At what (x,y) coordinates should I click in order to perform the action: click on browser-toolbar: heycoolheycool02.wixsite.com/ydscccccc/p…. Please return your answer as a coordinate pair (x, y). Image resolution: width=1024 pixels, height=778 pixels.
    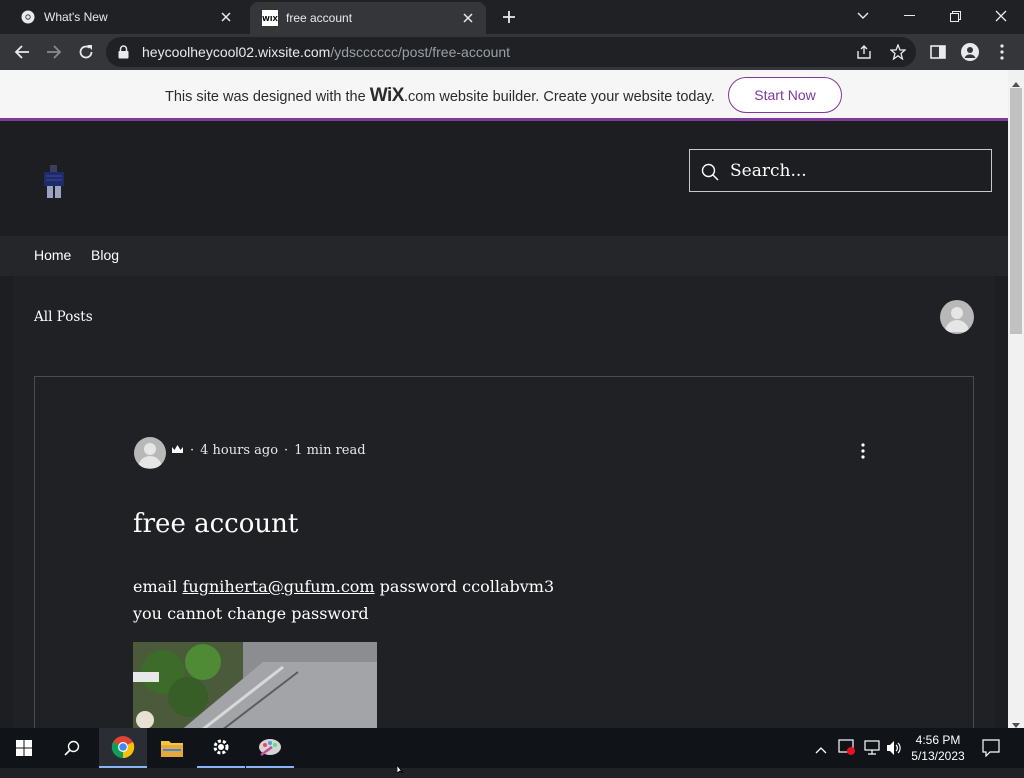
    Looking at the image, I should click on (512, 52).